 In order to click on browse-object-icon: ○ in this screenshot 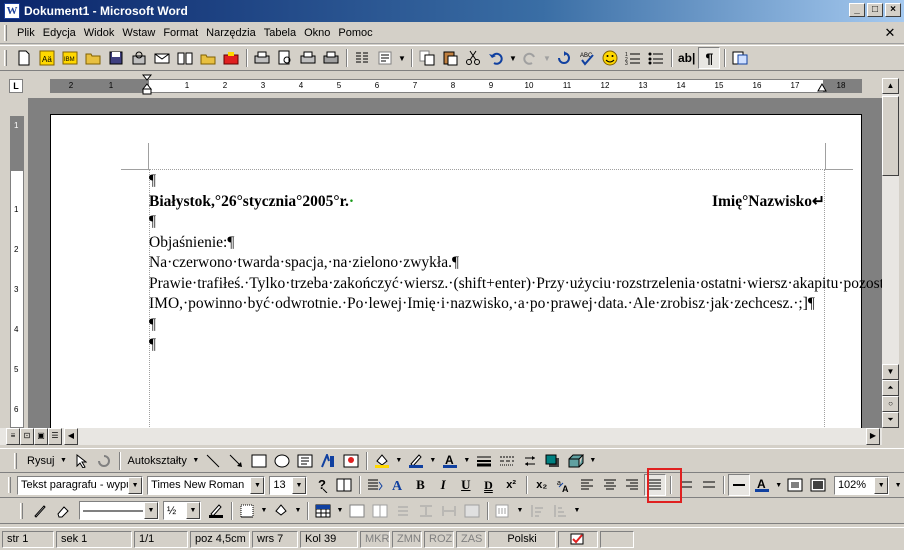, I will do `click(890, 404)`.